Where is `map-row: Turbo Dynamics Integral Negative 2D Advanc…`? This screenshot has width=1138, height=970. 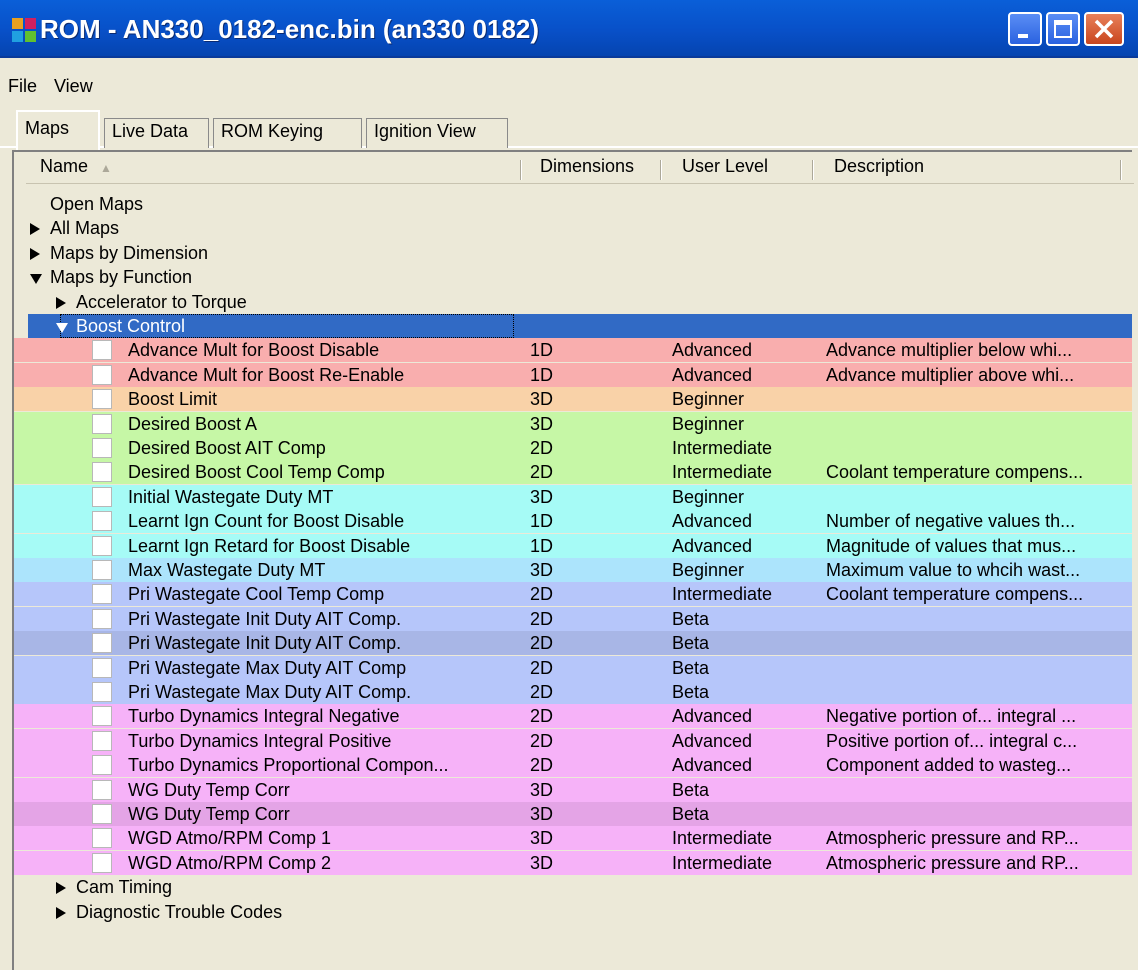
map-row: Turbo Dynamics Integral Negative 2D Advanc… is located at coordinates (573, 716).